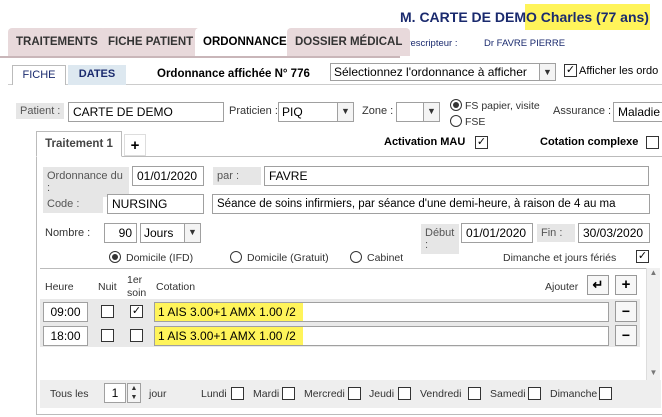  I want to click on patient-title: M. CARTE DE DEMO Charles (77 ans), so click(524, 17).